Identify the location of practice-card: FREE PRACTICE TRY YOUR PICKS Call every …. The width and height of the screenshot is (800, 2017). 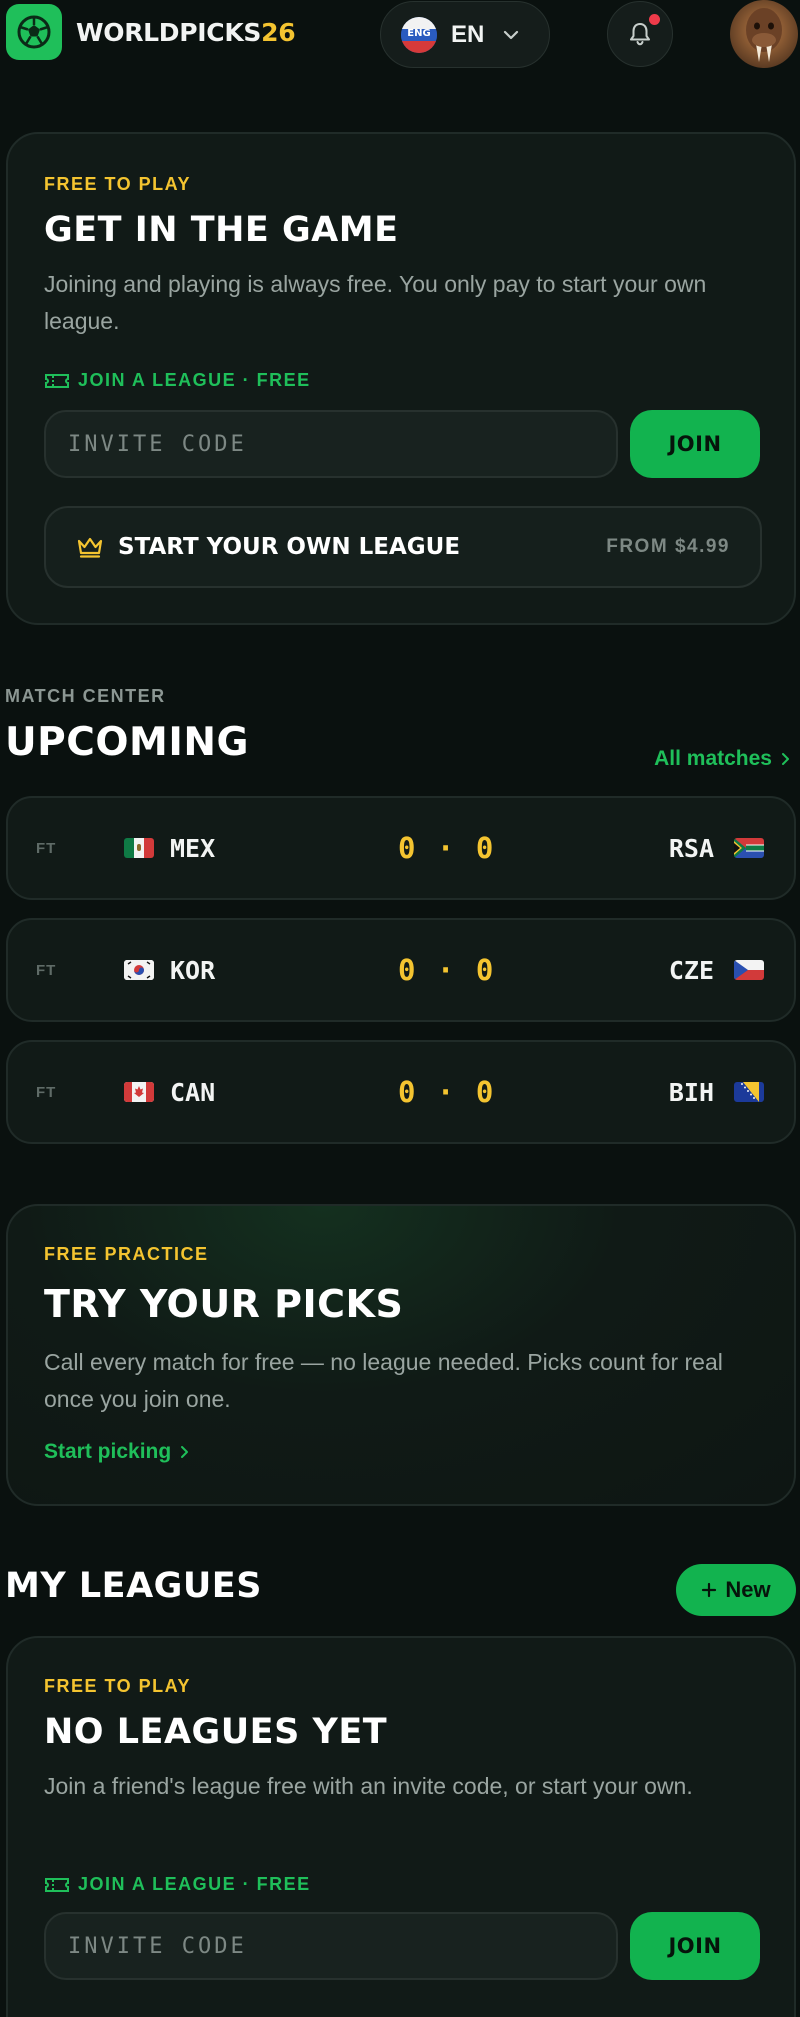
(401, 1355).